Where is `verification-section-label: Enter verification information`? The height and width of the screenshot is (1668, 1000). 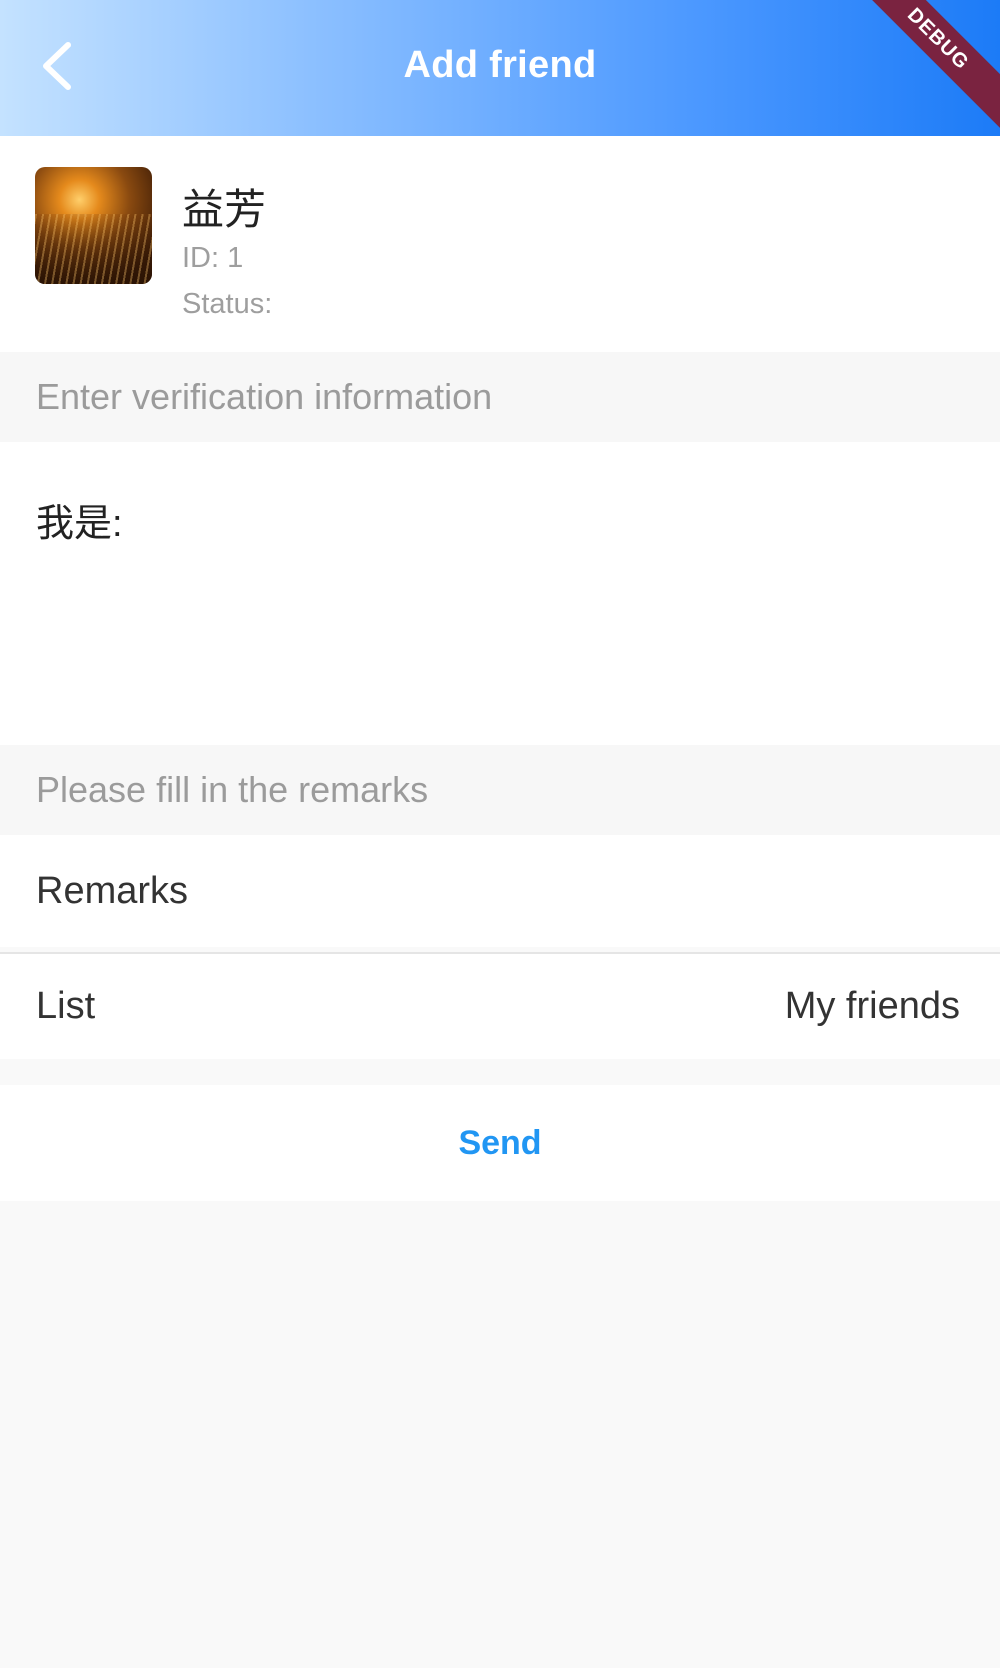
verification-section-label: Enter verification information is located at coordinates (500, 397).